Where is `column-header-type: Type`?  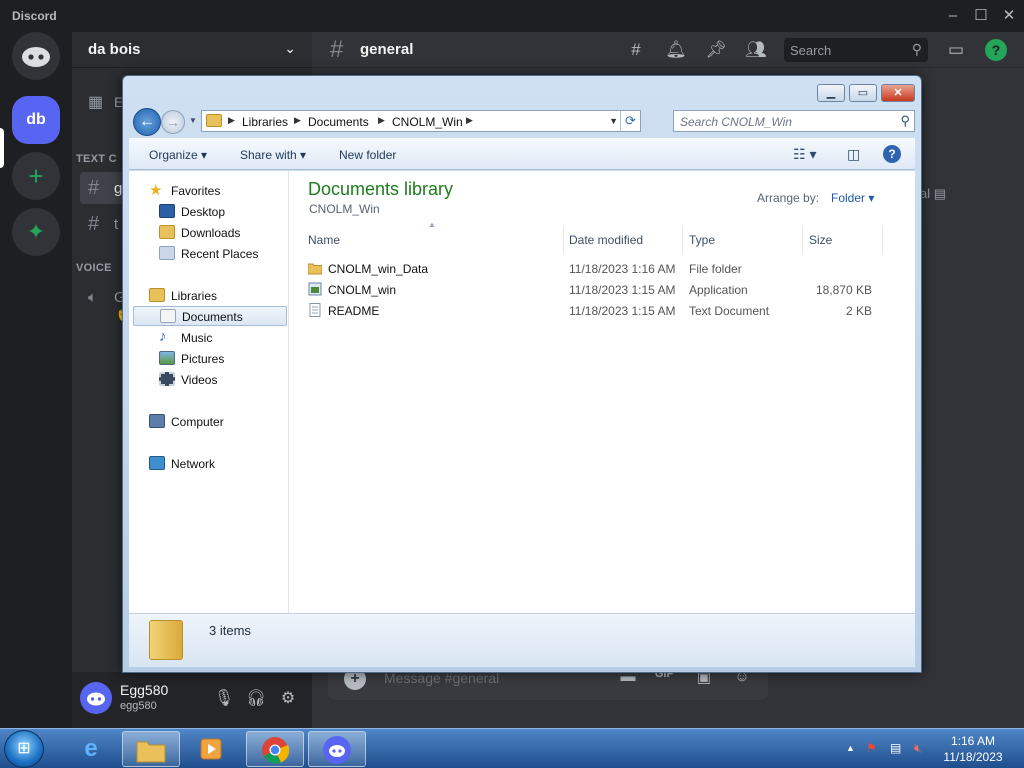 column-header-type: Type is located at coordinates (743, 240).